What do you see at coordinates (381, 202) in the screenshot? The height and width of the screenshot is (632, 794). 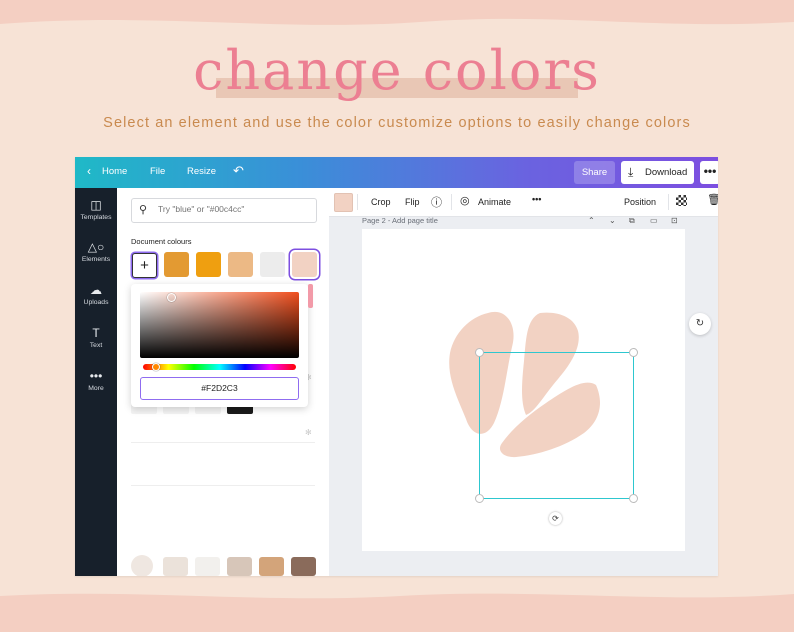 I see `crop-button: Crop` at bounding box center [381, 202].